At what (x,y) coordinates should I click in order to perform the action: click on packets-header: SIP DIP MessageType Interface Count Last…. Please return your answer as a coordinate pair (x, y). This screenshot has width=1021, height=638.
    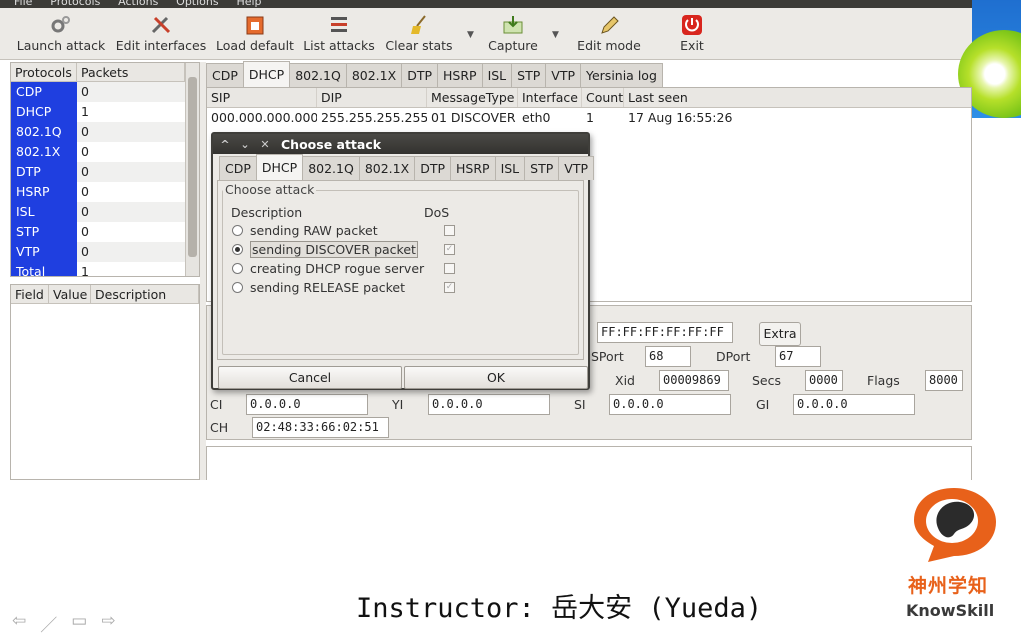
    Looking at the image, I should click on (589, 98).